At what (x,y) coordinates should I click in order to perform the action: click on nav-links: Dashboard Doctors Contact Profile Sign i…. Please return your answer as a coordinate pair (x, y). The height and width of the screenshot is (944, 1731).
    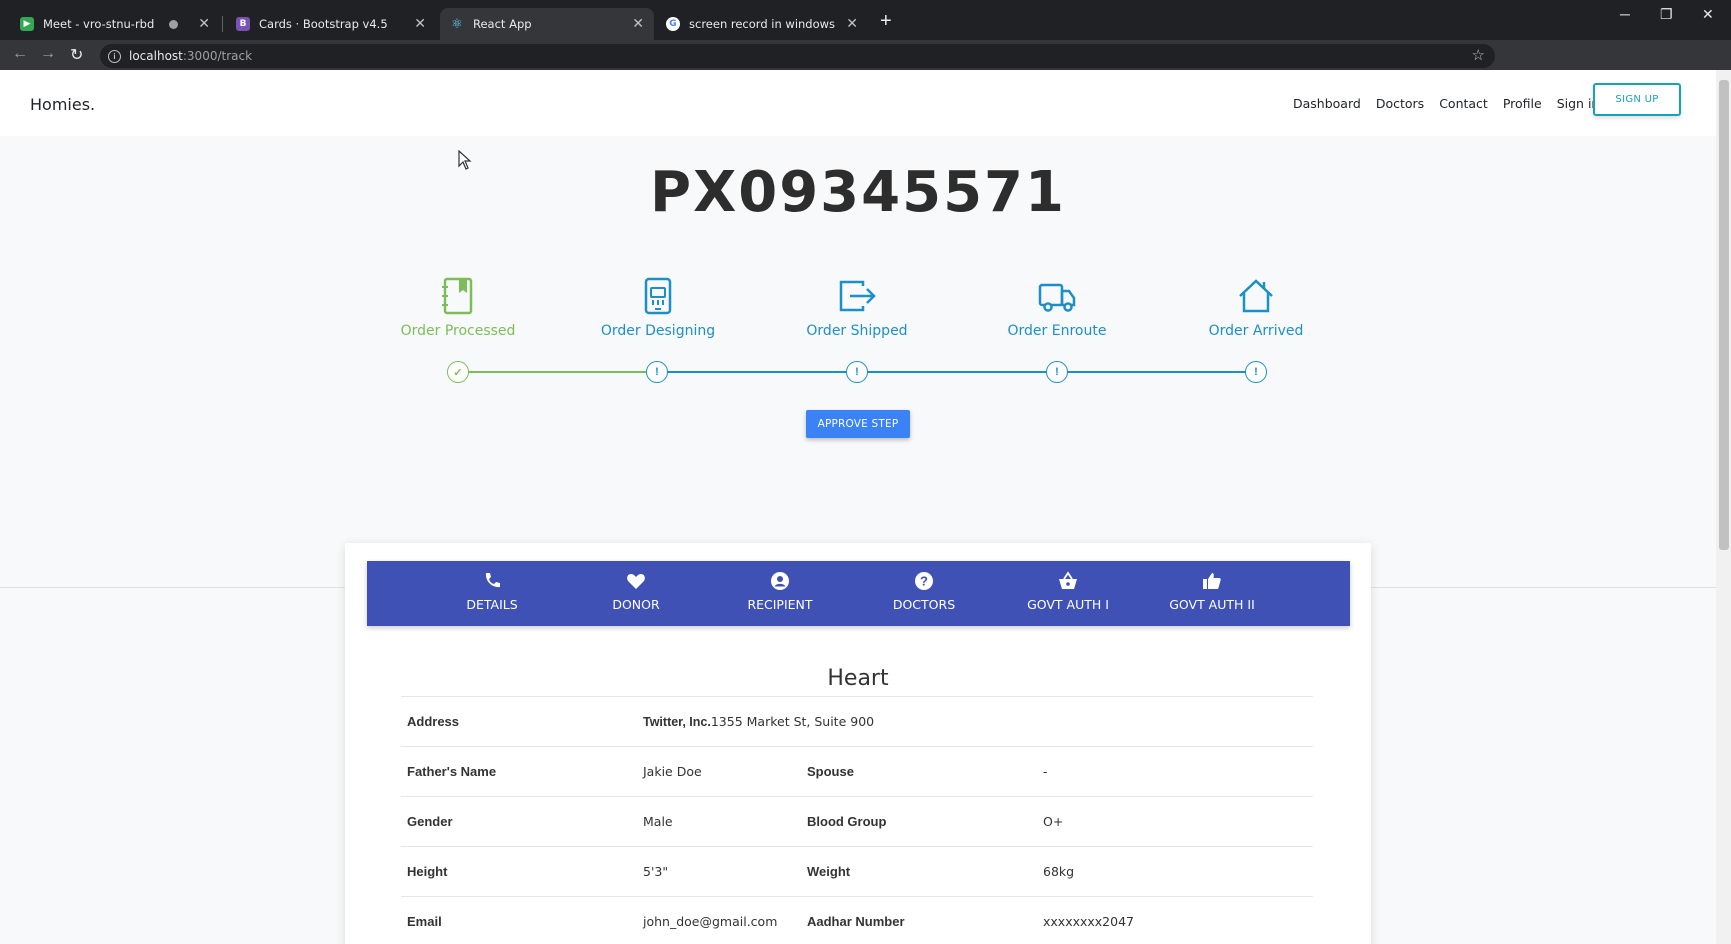
    Looking at the image, I should click on (1453, 103).